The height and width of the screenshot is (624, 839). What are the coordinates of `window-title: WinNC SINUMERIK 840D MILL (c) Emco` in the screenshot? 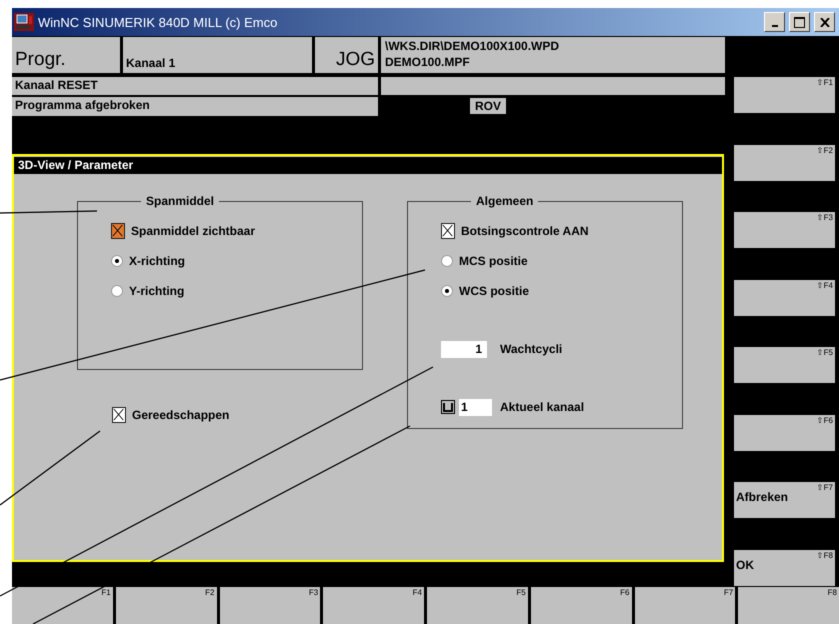 It's located at (158, 22).